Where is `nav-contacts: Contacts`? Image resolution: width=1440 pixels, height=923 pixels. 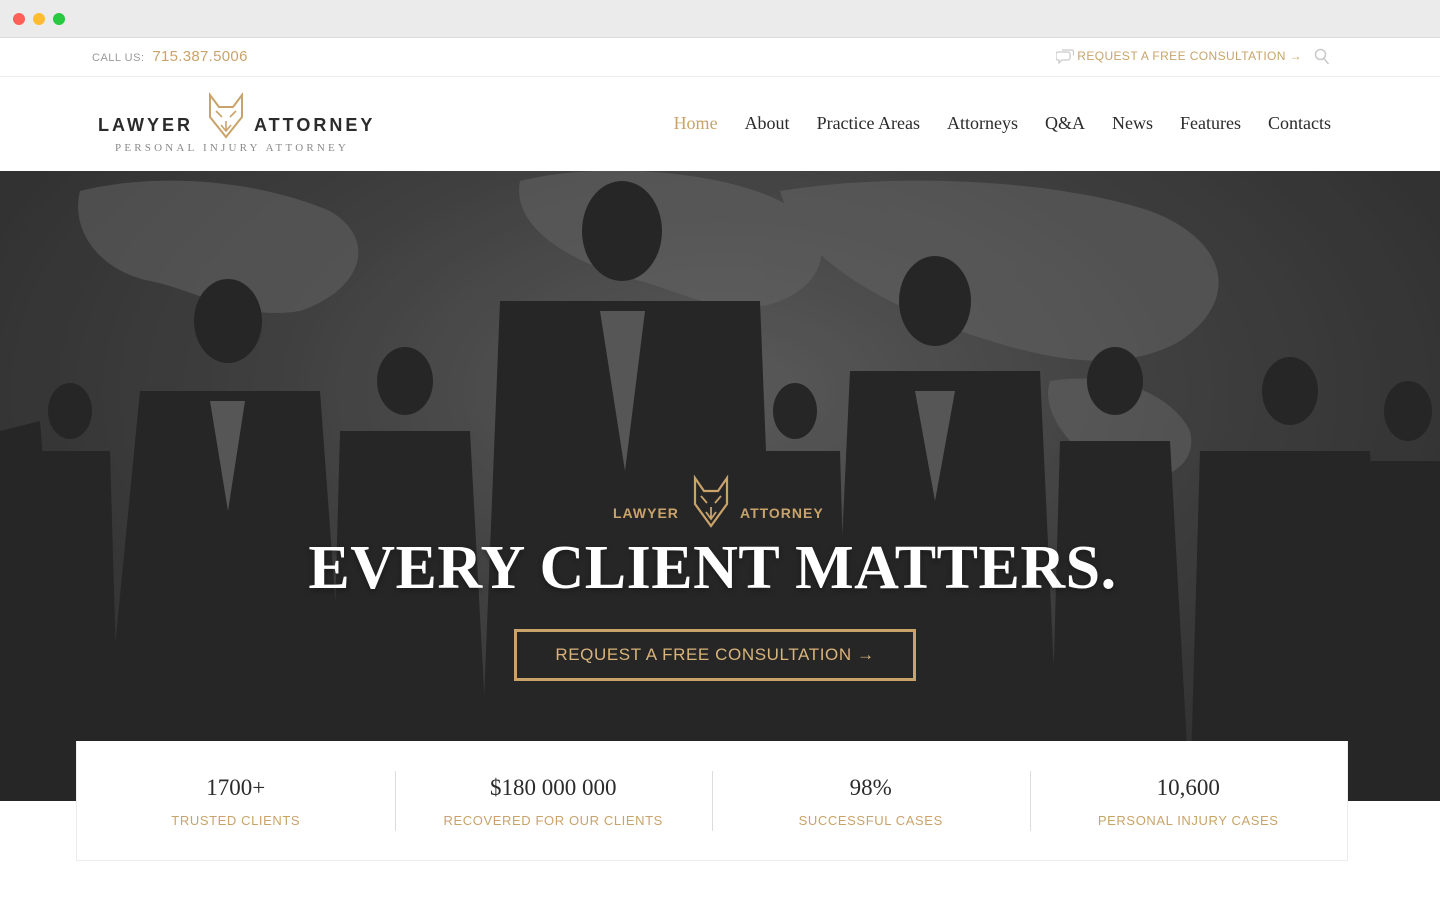
nav-contacts: Contacts is located at coordinates (1299, 123).